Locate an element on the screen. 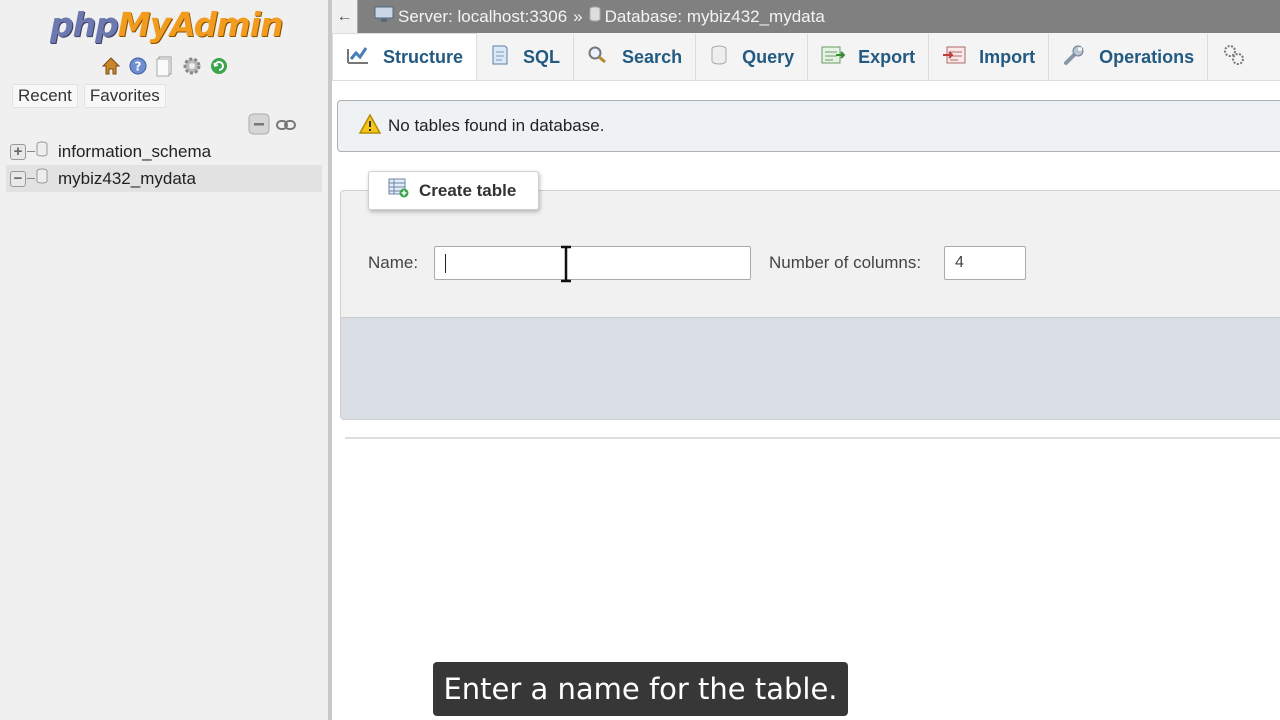 The height and width of the screenshot is (720, 1280). text-caret is located at coordinates (445, 263).